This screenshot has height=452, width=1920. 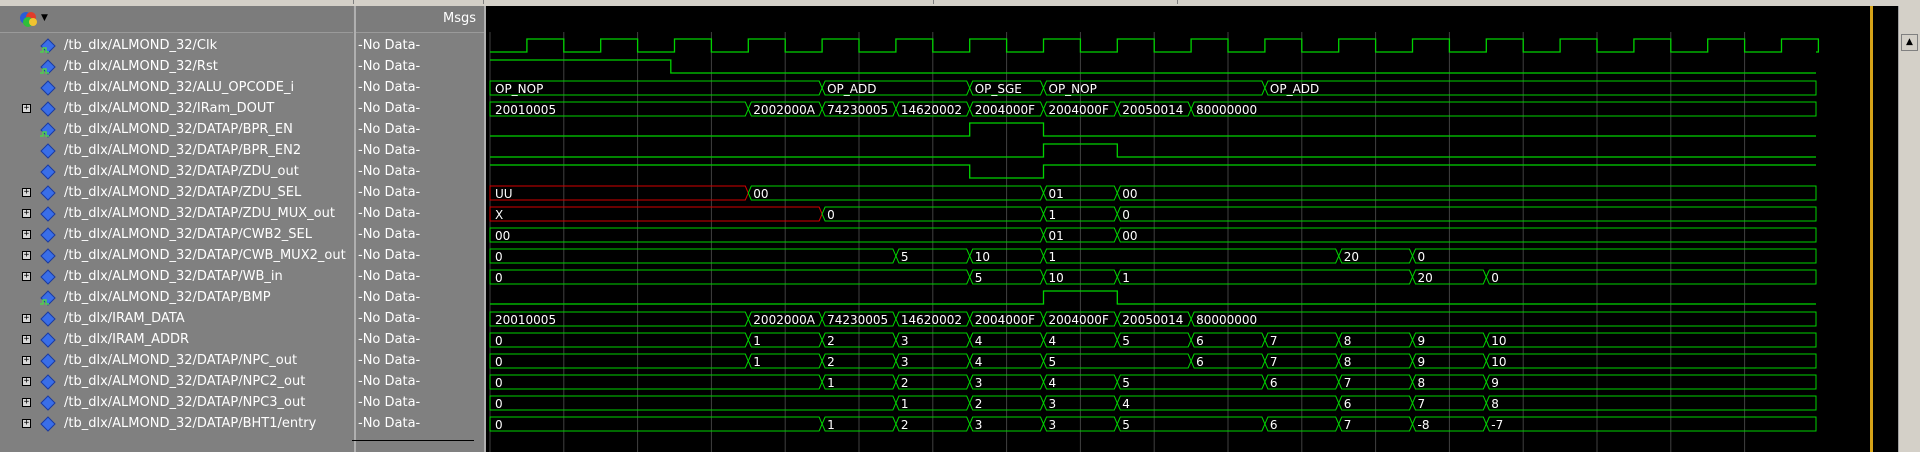 I want to click on bus-value-label: 20010005, so click(x=525, y=110).